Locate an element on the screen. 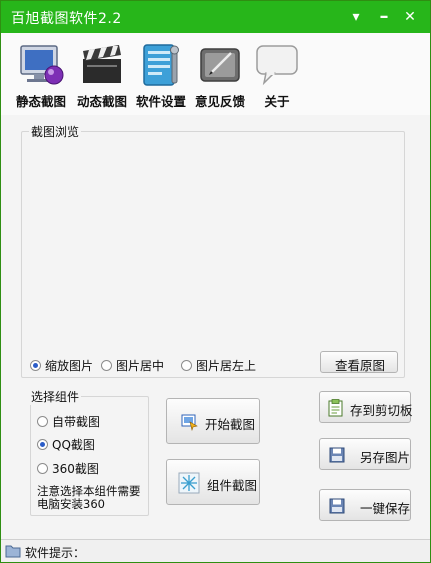 The width and height of the screenshot is (431, 563). status-bar: 软件提示： is located at coordinates (215, 550).